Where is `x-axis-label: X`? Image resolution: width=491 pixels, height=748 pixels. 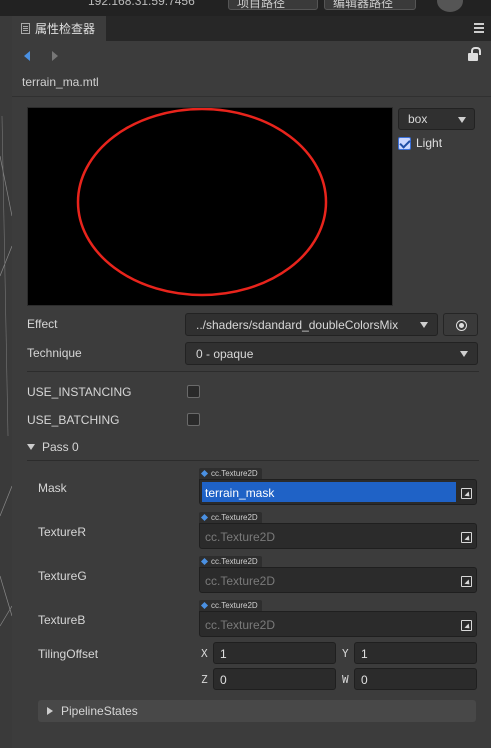 x-axis-label: X is located at coordinates (204, 653).